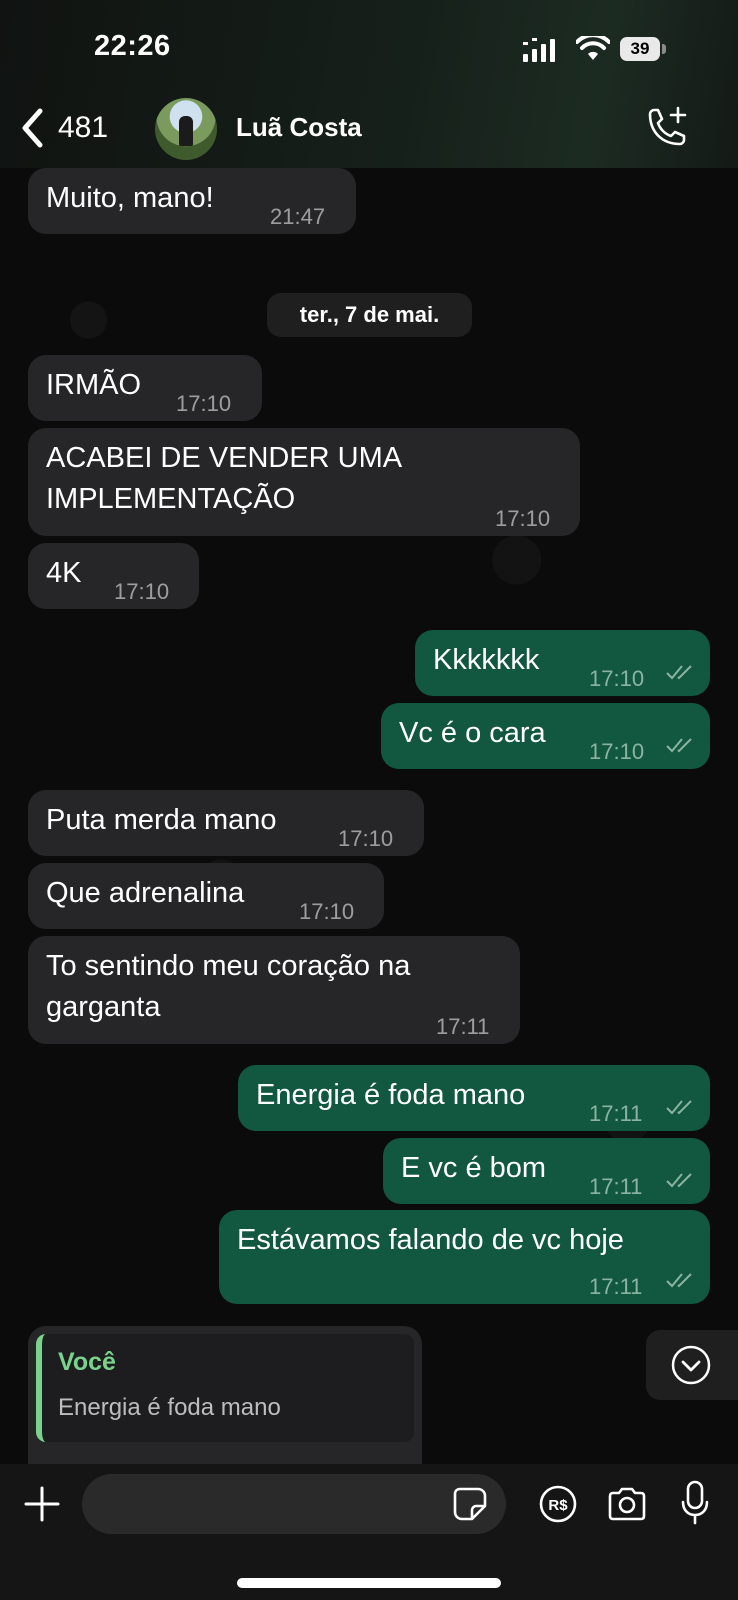 This screenshot has width=738, height=1600. I want to click on message-outgoing: E vc é bom 17:11, so click(546, 1171).